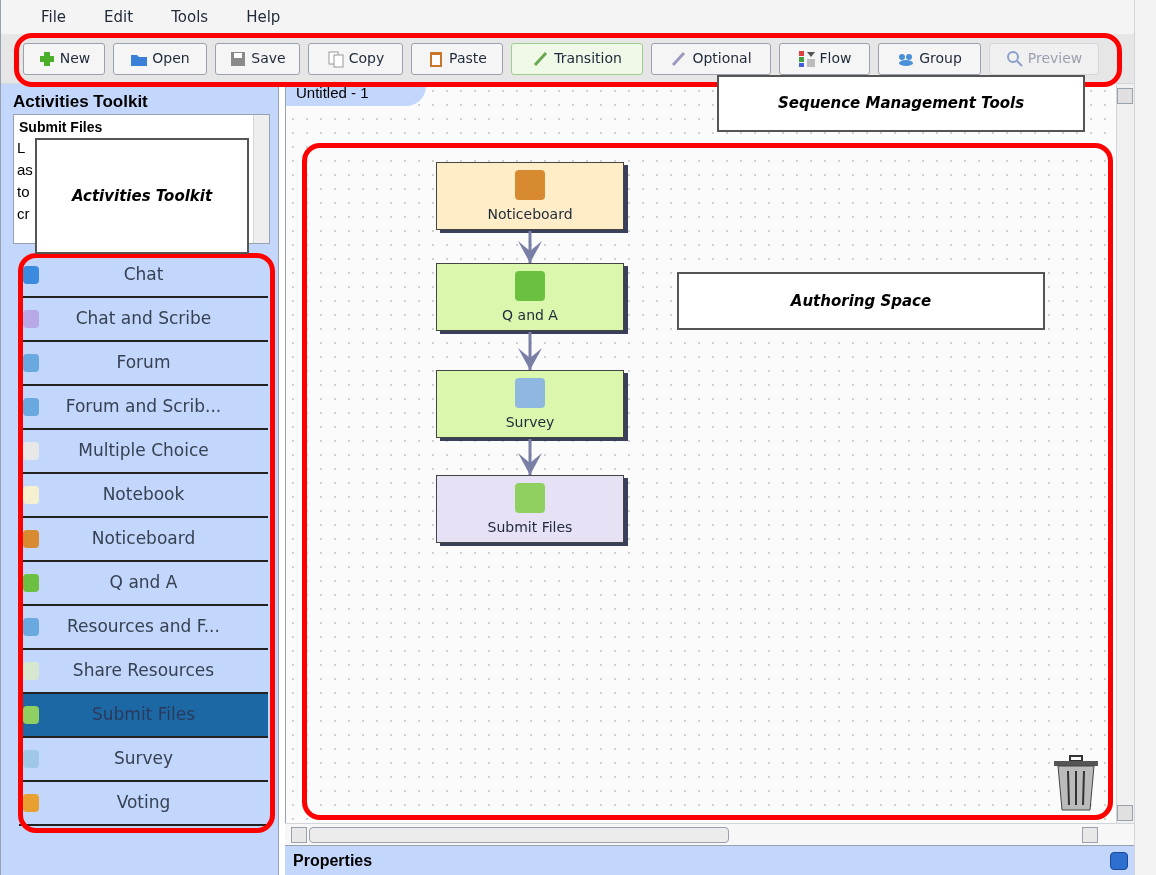  What do you see at coordinates (711, 58) in the screenshot?
I see `toolbar-button: Optional` at bounding box center [711, 58].